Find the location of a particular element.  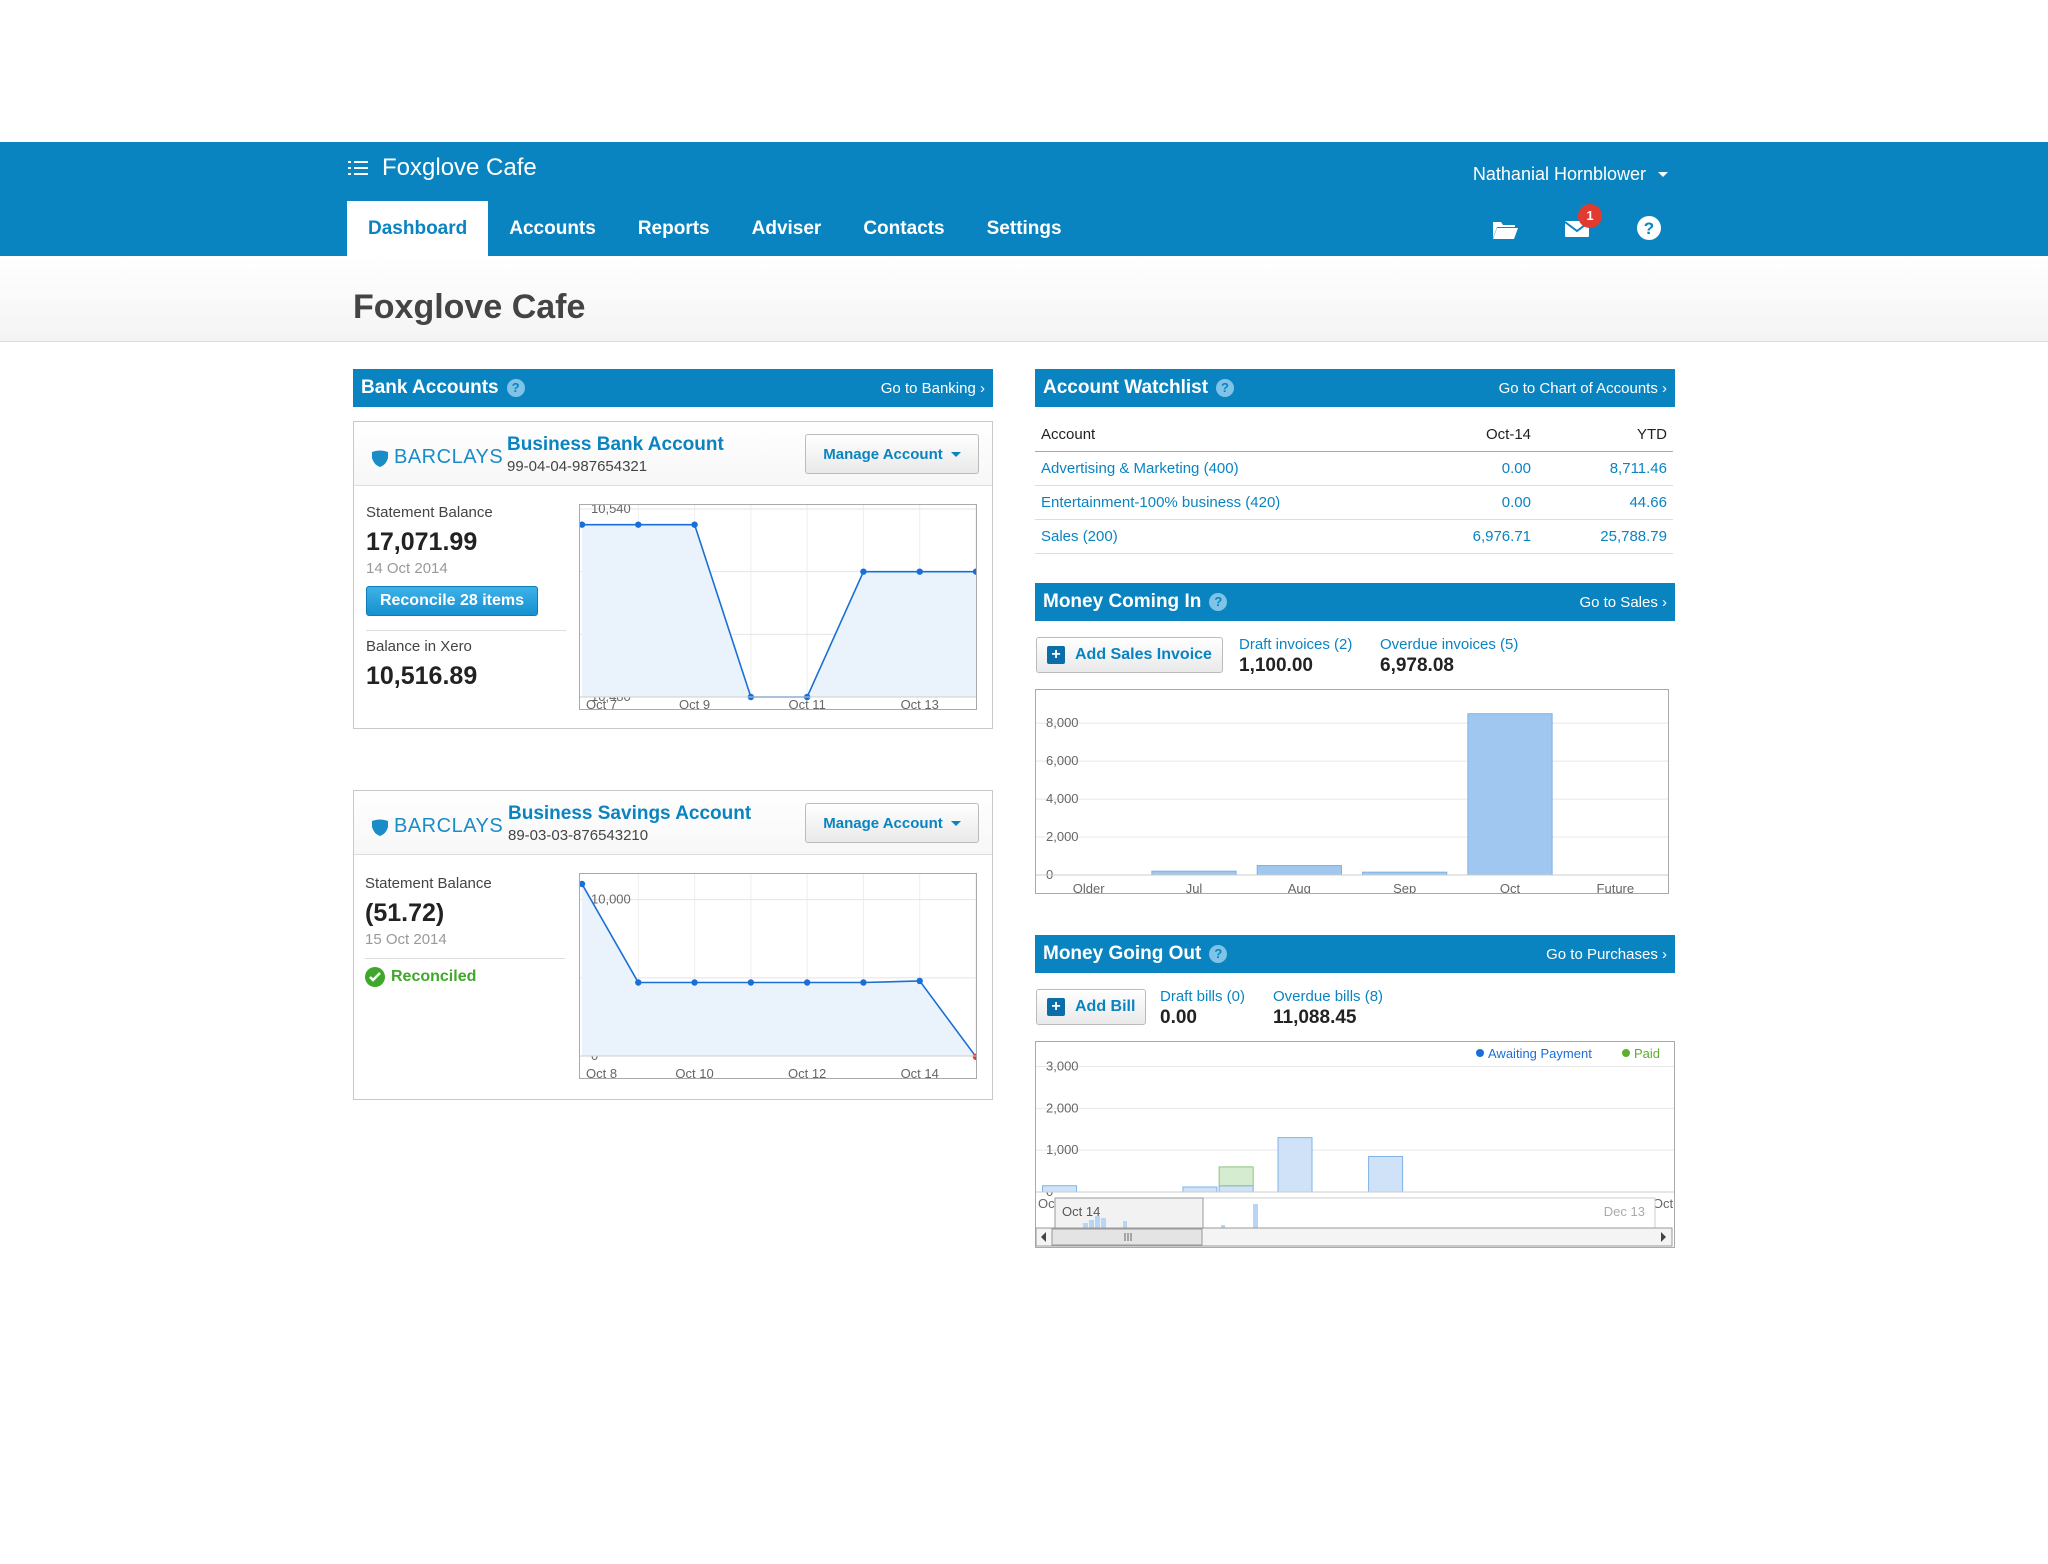

x-tick-label: Oct 12 is located at coordinates (807, 1072).